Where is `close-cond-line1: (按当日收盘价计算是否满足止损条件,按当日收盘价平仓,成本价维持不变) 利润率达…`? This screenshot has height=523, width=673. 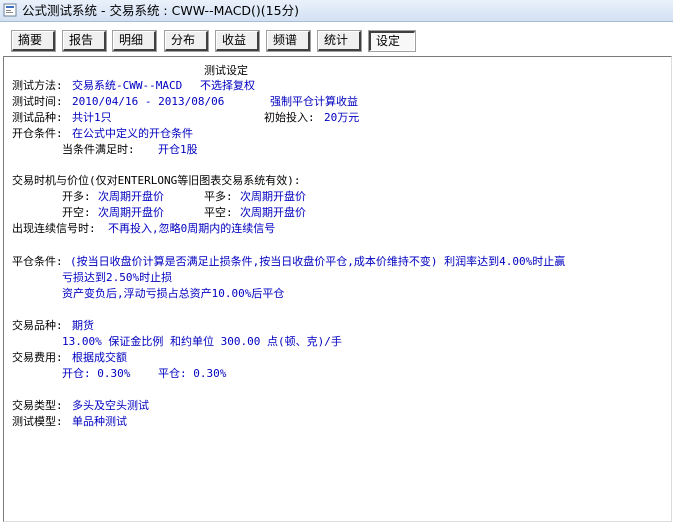 close-cond-line1: (按当日收盘价计算是否满足止损条件,按当日收盘价平仓,成本价维持不变) 利润率达… is located at coordinates (318, 261).